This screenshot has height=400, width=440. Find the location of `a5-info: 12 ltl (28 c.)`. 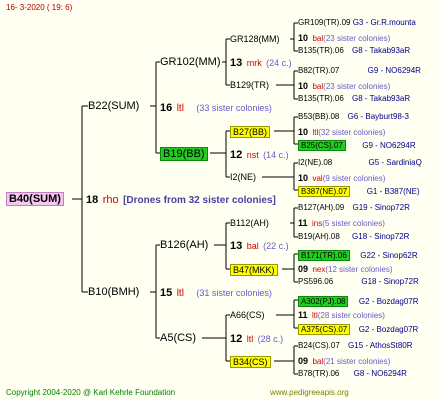

a5-info: 12 ltl (28 c.) is located at coordinates (256, 338).